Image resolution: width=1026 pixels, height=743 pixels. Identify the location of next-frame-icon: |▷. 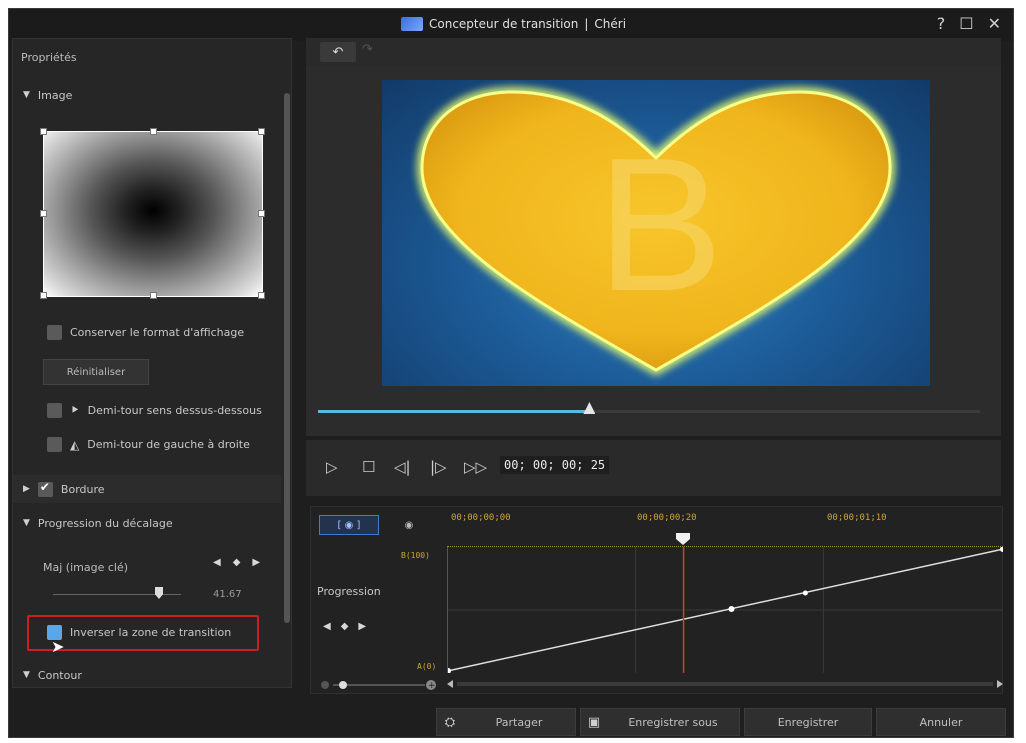
(438, 467).